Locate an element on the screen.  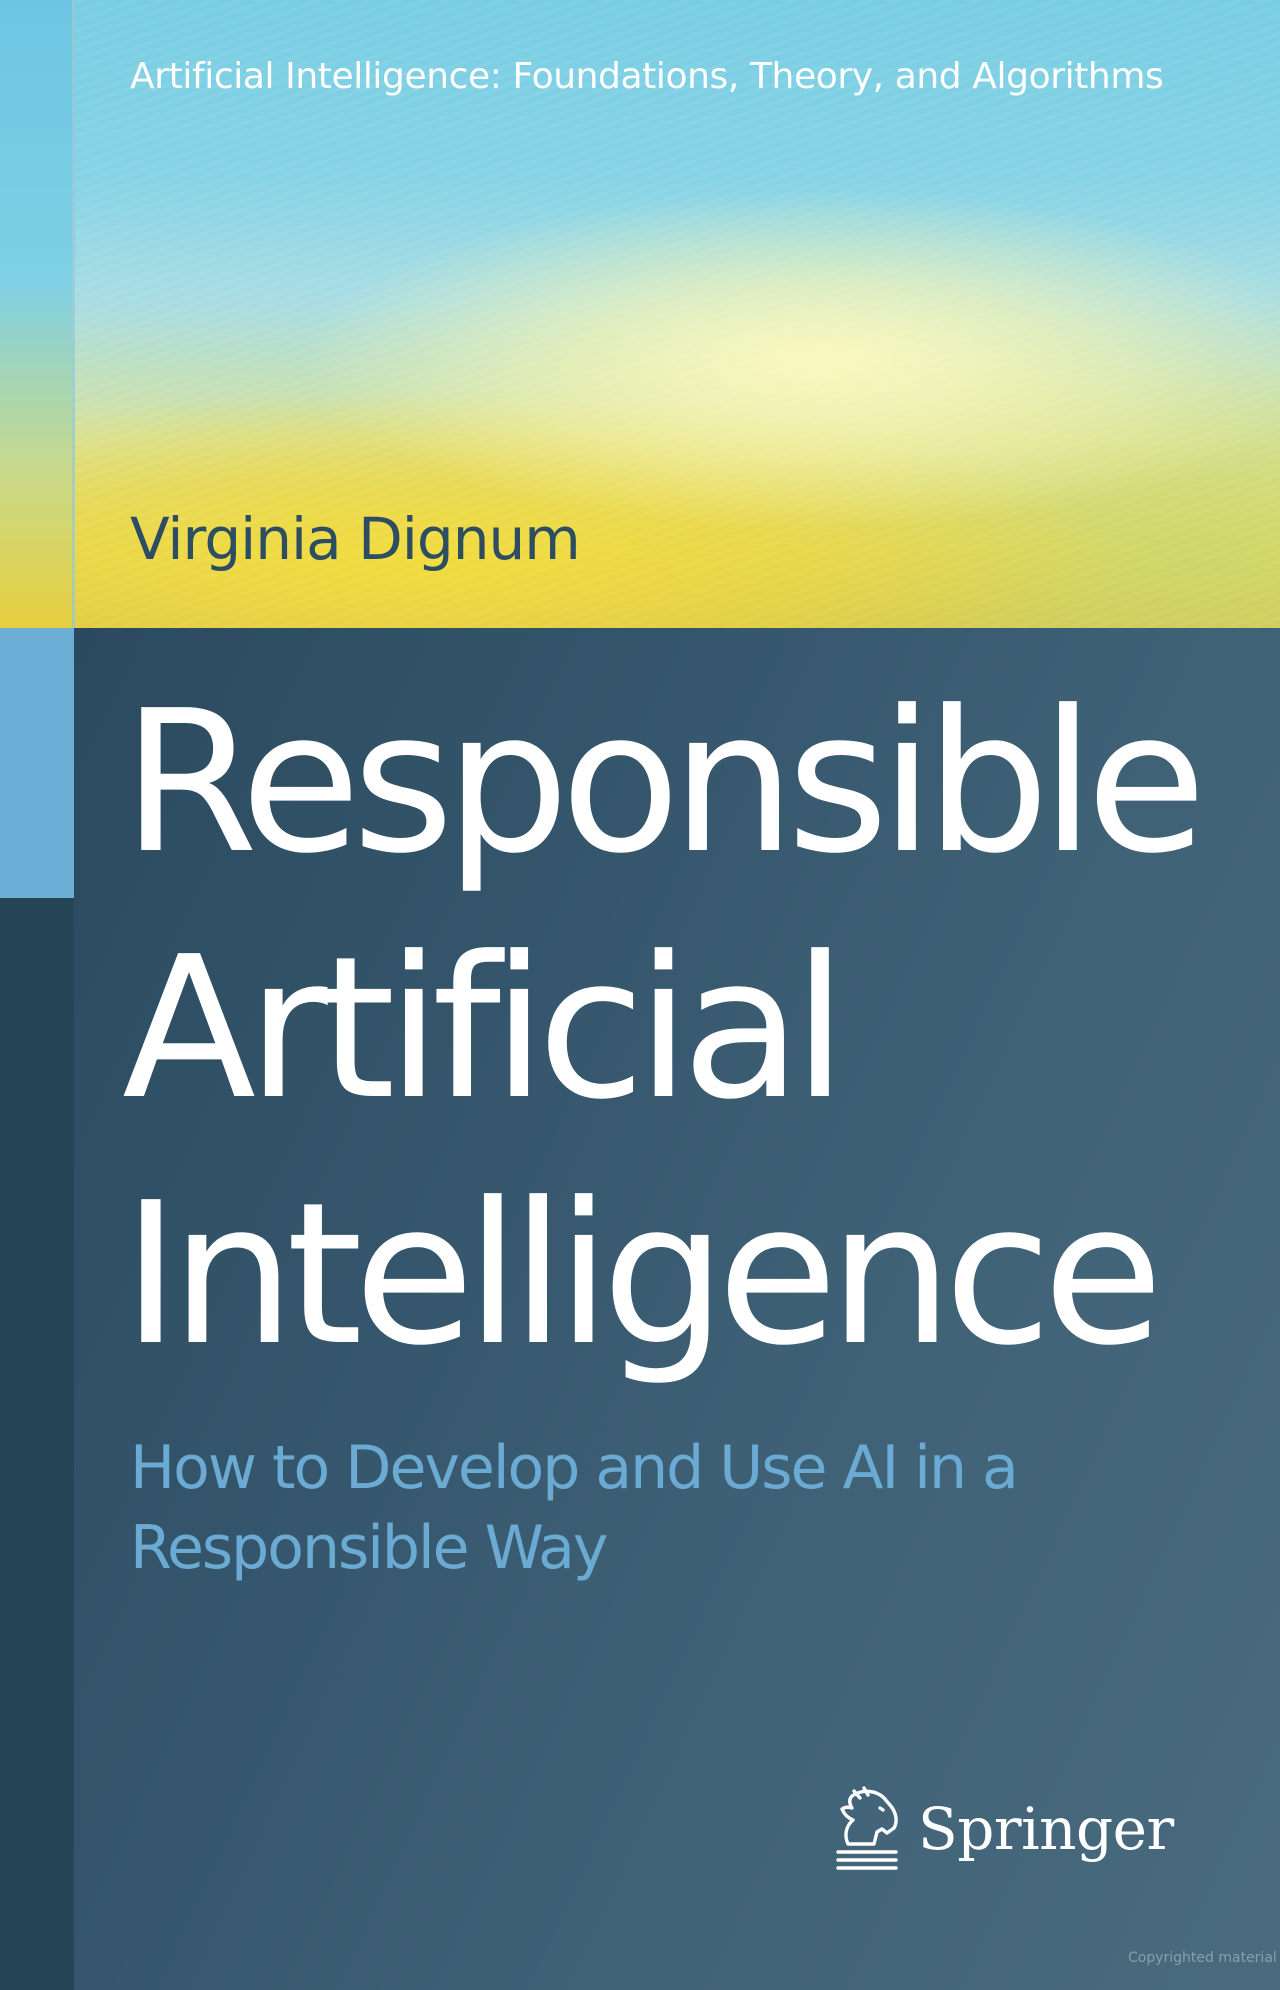
book-title-line: Responsible is located at coordinates (664, 783).